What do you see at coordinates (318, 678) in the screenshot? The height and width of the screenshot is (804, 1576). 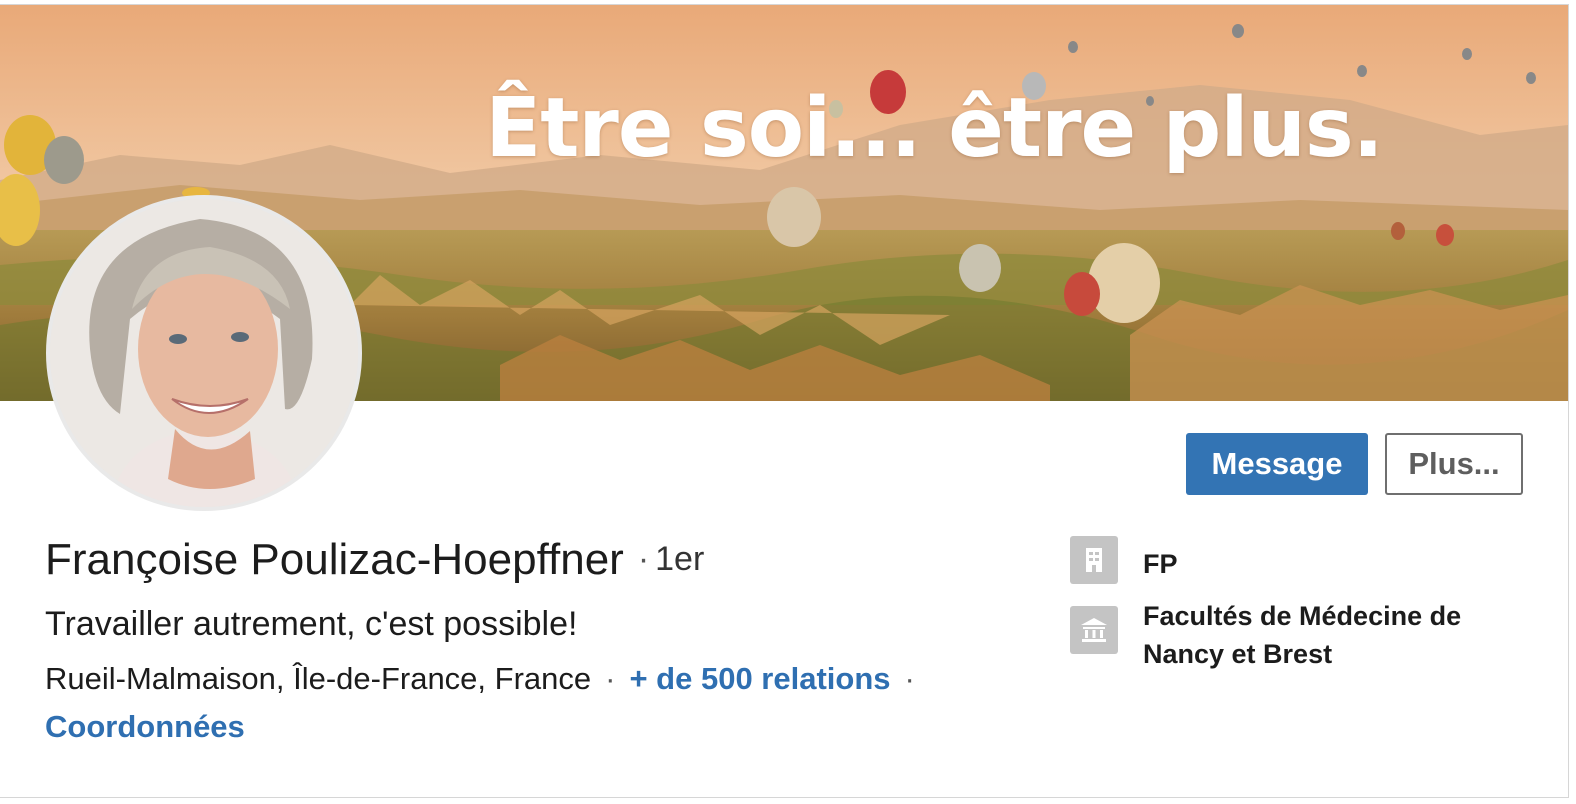 I see `profile-location: Rueil-Malmaison, Île-de-France, France` at bounding box center [318, 678].